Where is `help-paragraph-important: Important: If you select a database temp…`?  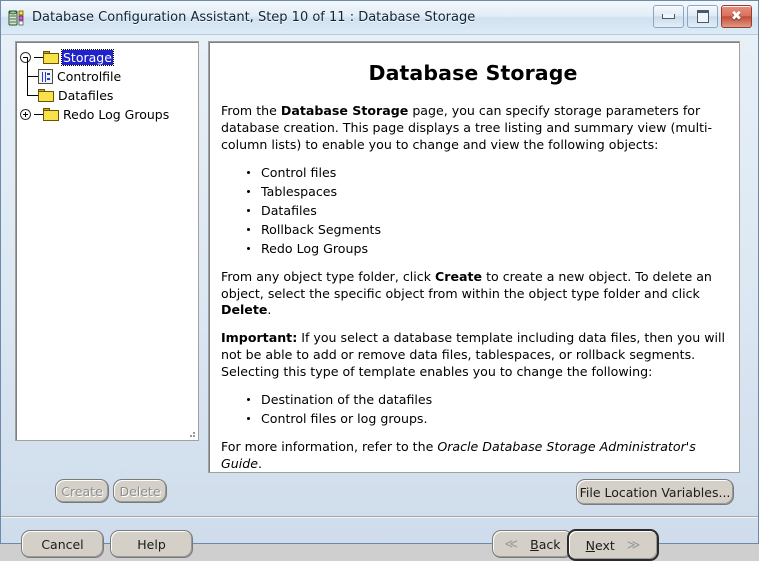
help-paragraph-important: Important: If you select a database temp… is located at coordinates (473, 355).